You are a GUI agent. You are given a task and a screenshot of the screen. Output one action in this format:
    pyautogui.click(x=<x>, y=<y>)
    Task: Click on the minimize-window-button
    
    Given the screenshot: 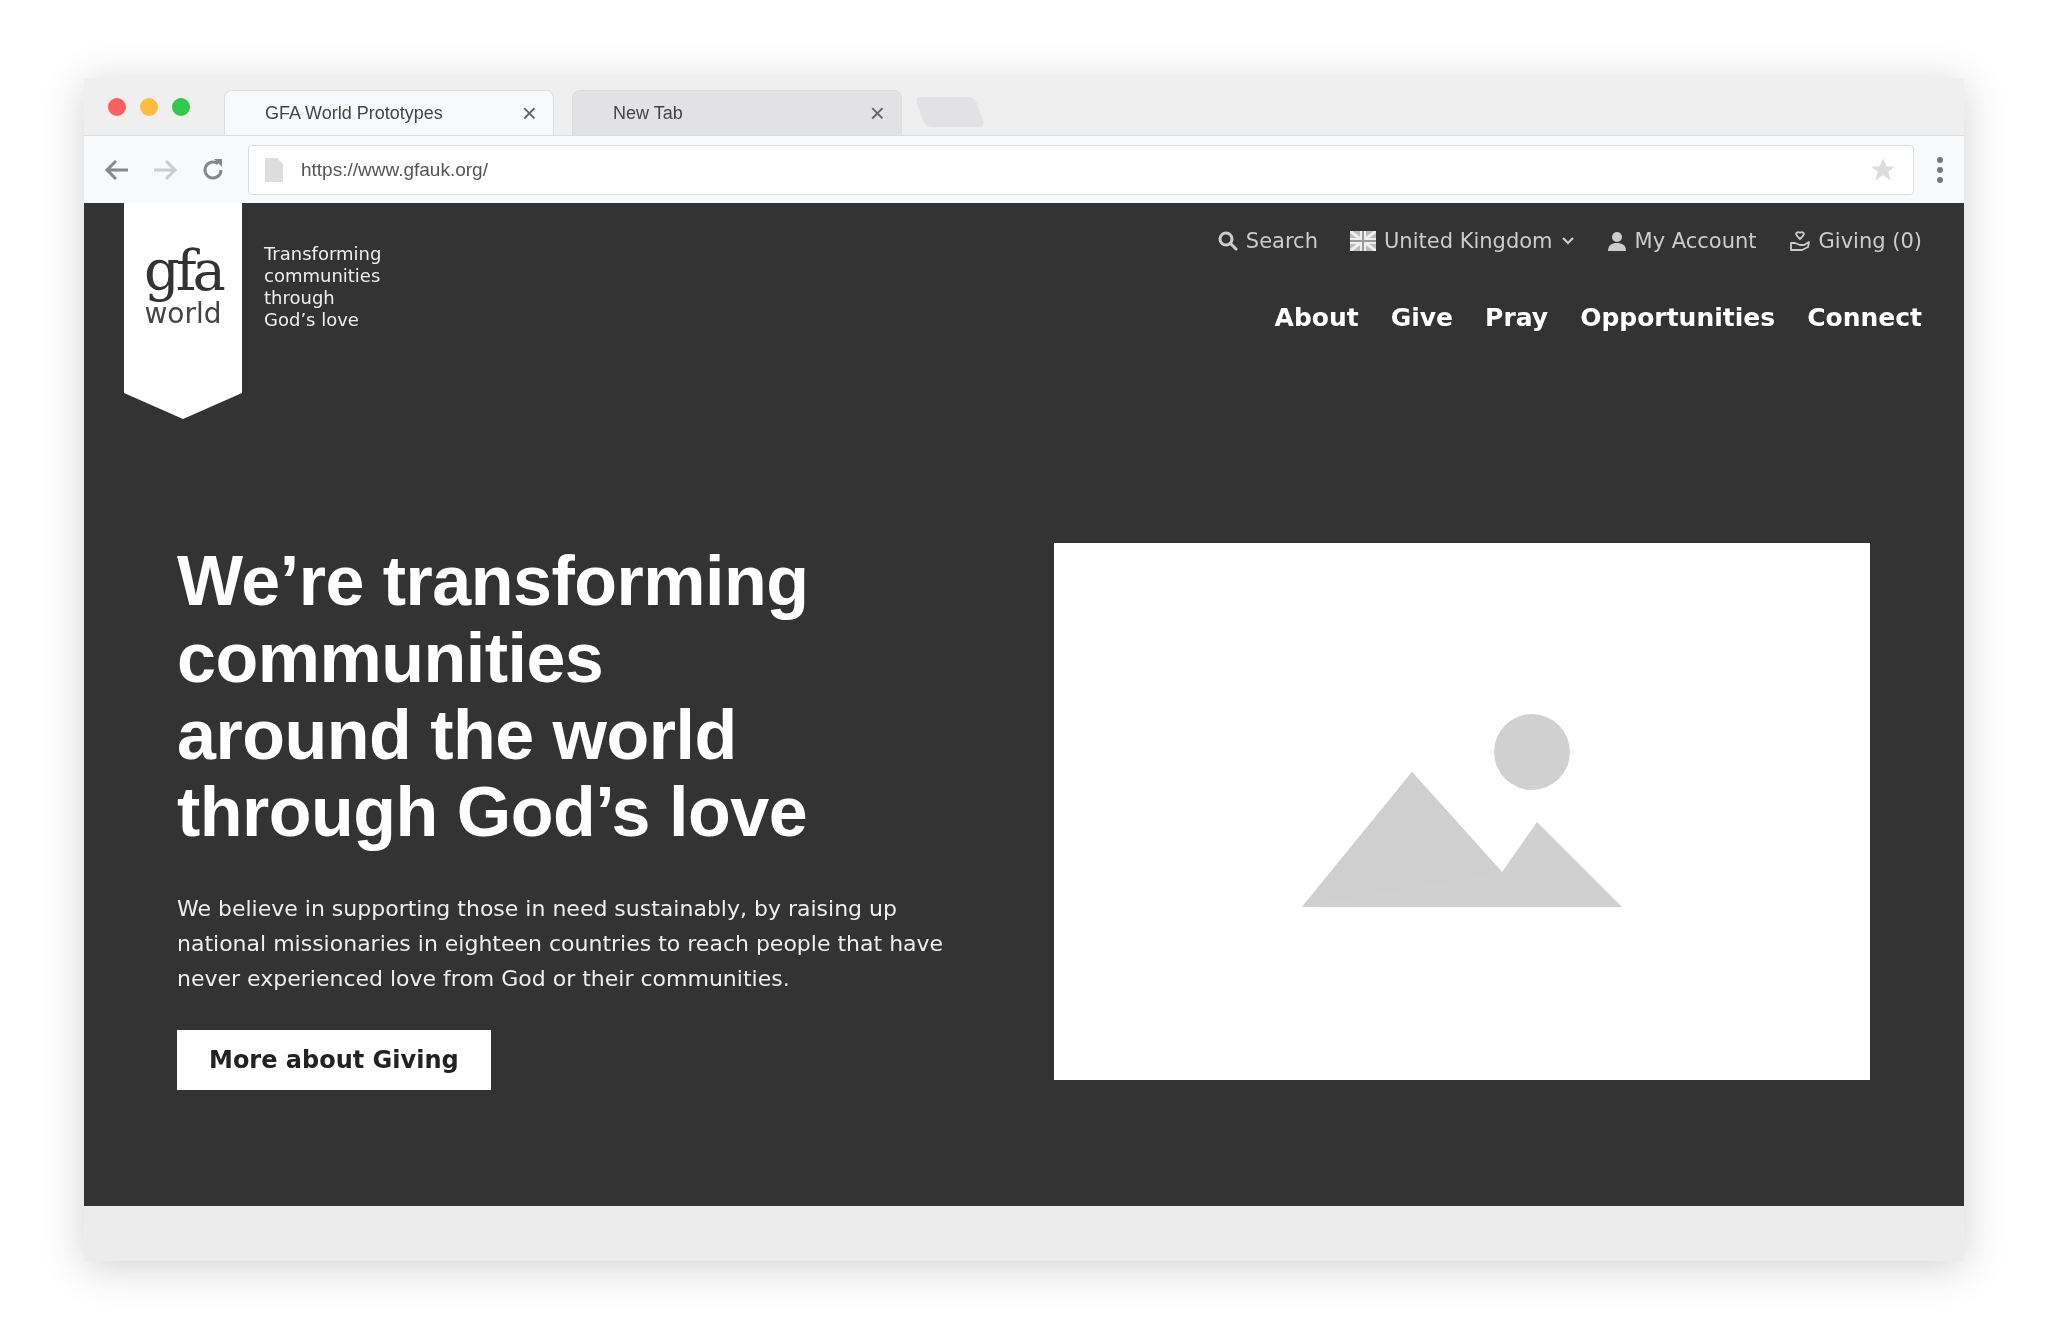 What is the action you would take?
    pyautogui.click(x=149, y=106)
    